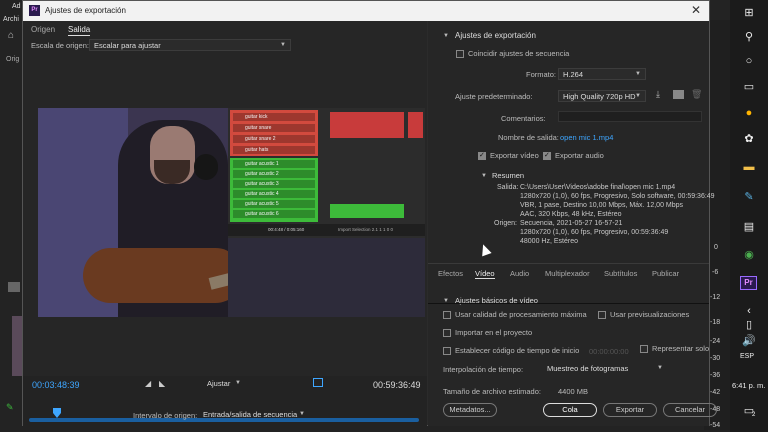  I want to click on paint-icon: ✎, so click(749, 197).